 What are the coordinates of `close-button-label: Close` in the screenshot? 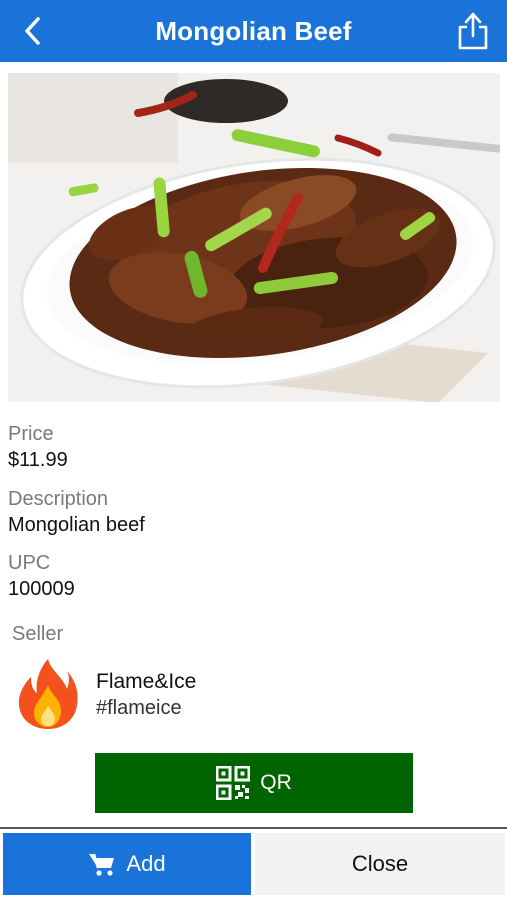 It's located at (380, 863).